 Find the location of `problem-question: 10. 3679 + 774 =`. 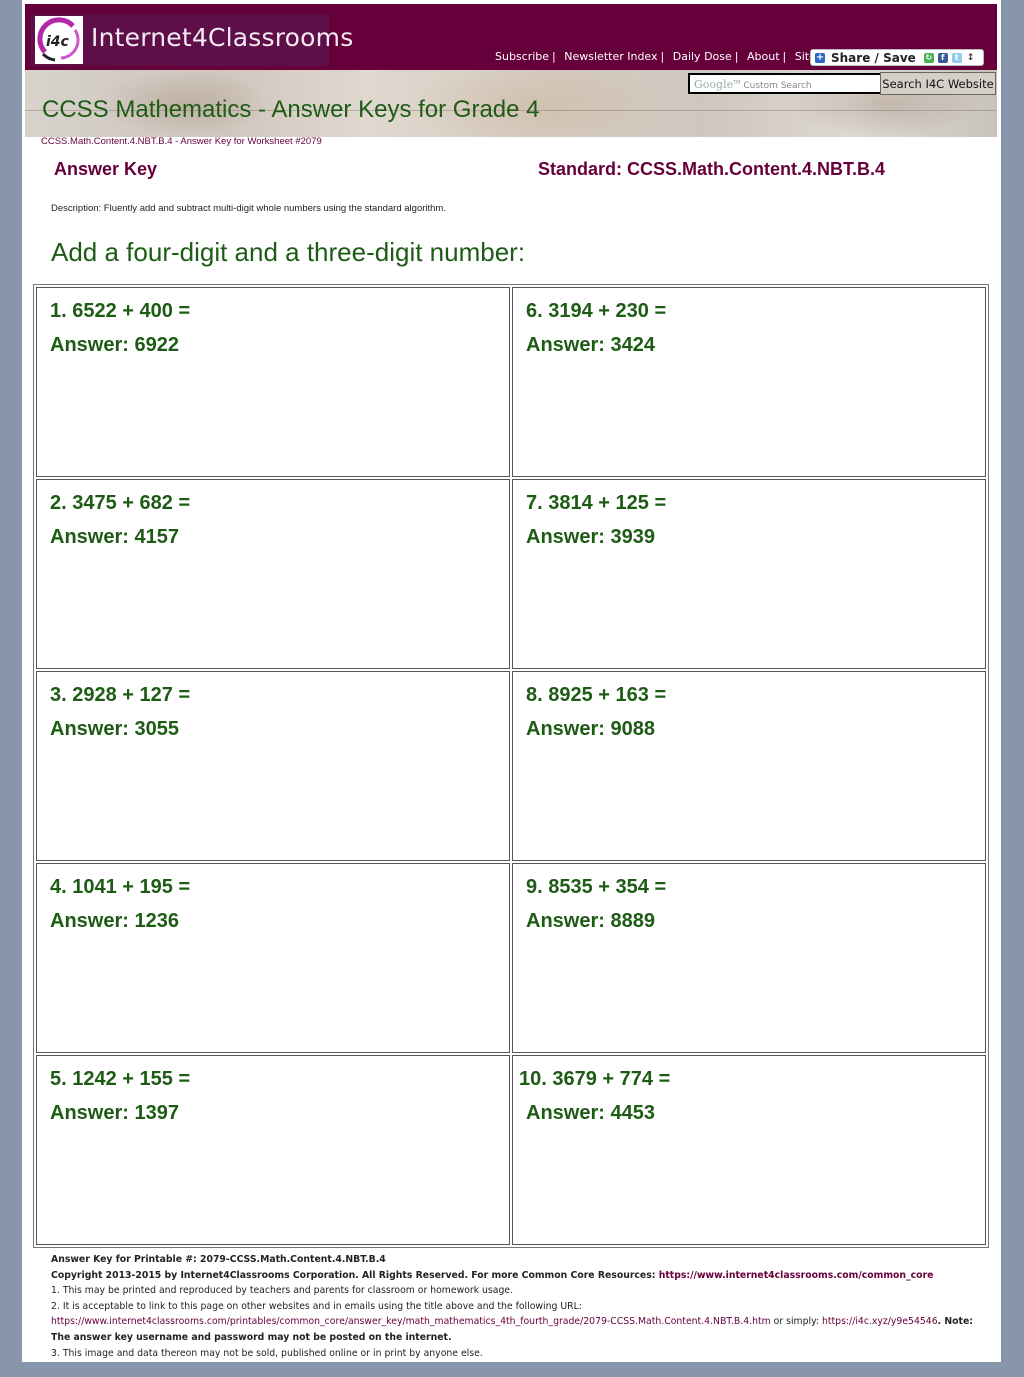

problem-question: 10. 3679 + 774 = is located at coordinates (595, 1079).